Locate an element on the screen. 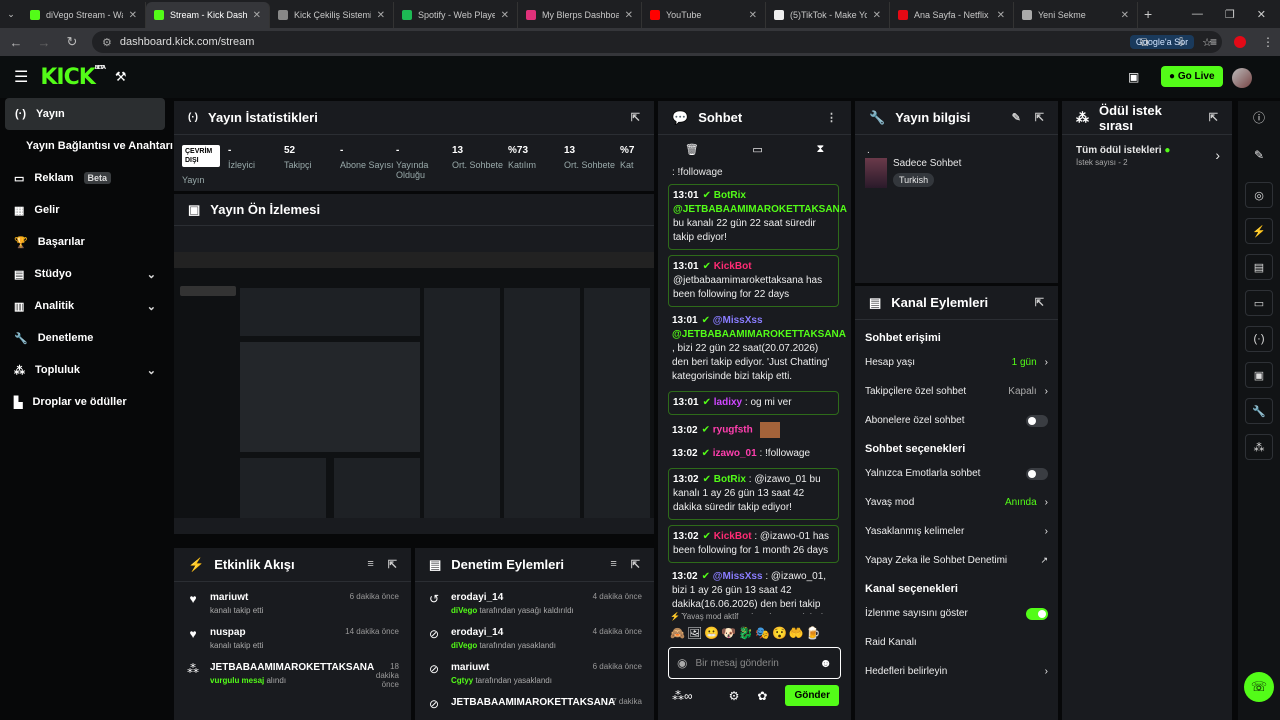  reload-icon: ↻ is located at coordinates (72, 42).